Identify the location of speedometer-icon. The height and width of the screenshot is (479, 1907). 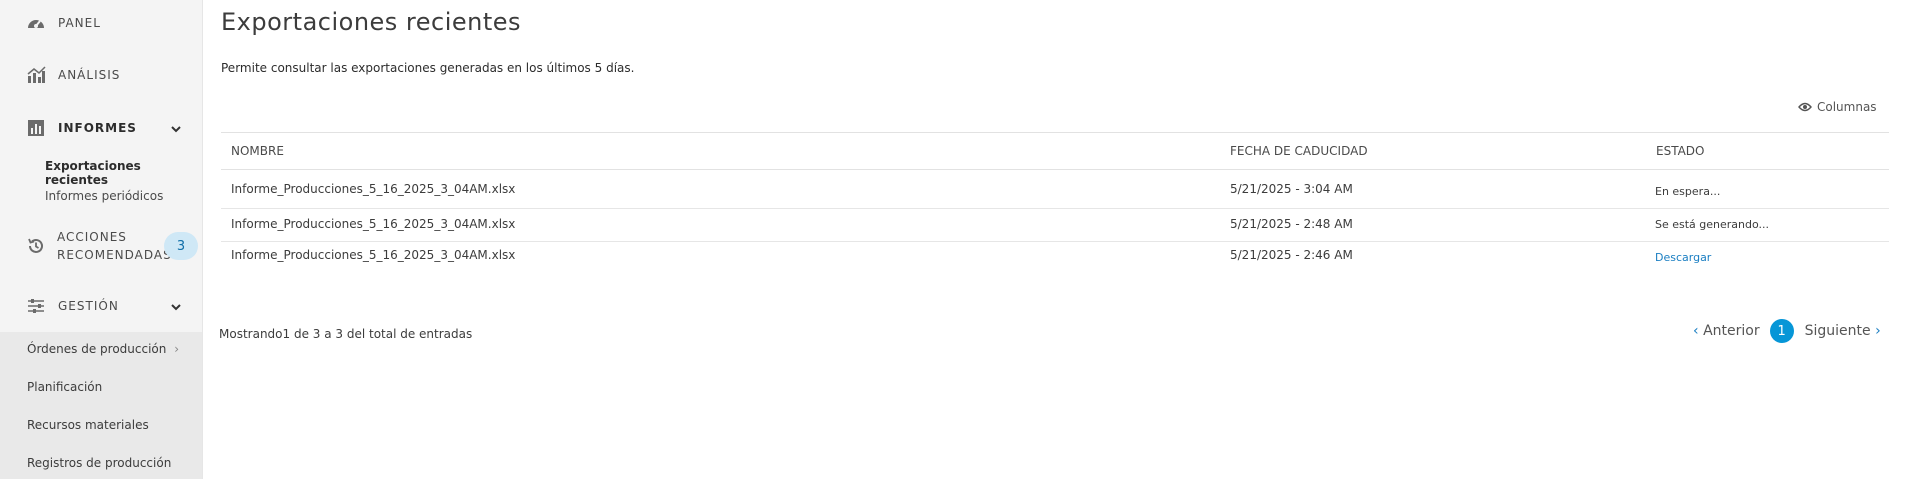
(36, 23).